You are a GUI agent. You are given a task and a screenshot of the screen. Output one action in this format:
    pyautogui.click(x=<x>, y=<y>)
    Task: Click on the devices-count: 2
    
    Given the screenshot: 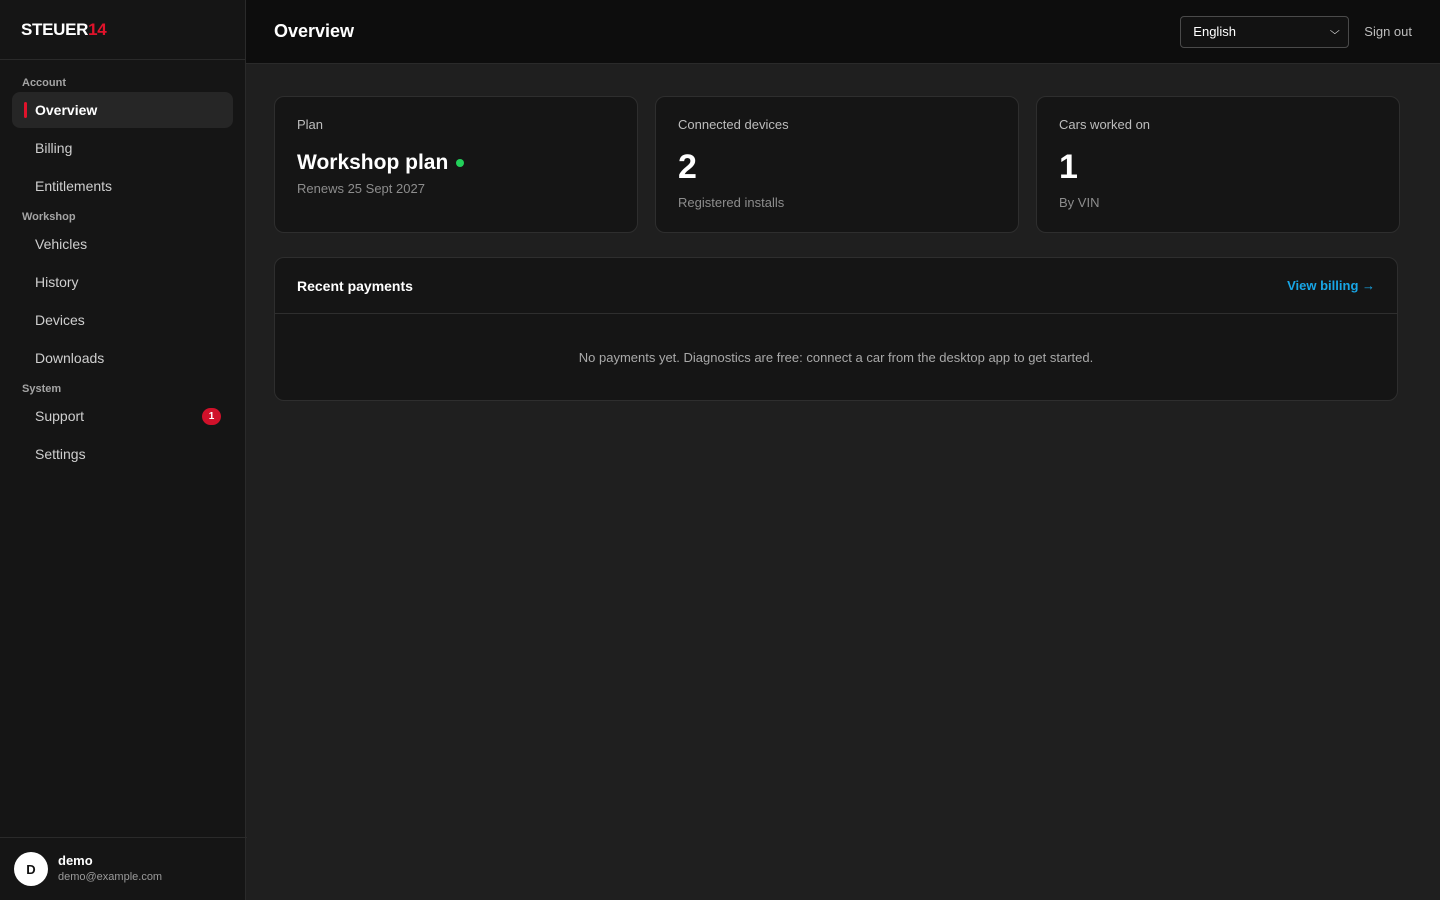 What is the action you would take?
    pyautogui.click(x=687, y=167)
    